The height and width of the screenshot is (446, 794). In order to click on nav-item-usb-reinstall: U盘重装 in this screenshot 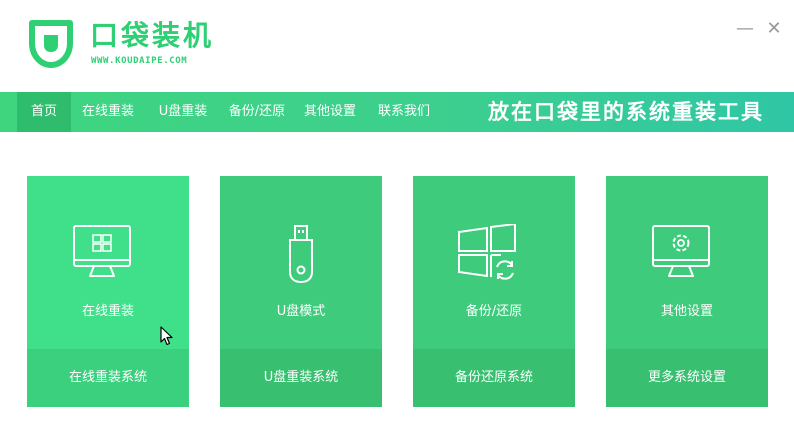, I will do `click(183, 112)`.